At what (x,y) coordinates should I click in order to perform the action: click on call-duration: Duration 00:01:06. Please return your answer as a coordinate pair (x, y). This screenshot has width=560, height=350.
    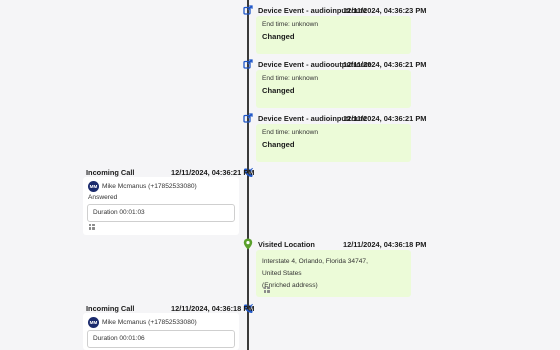
    Looking at the image, I should click on (119, 338).